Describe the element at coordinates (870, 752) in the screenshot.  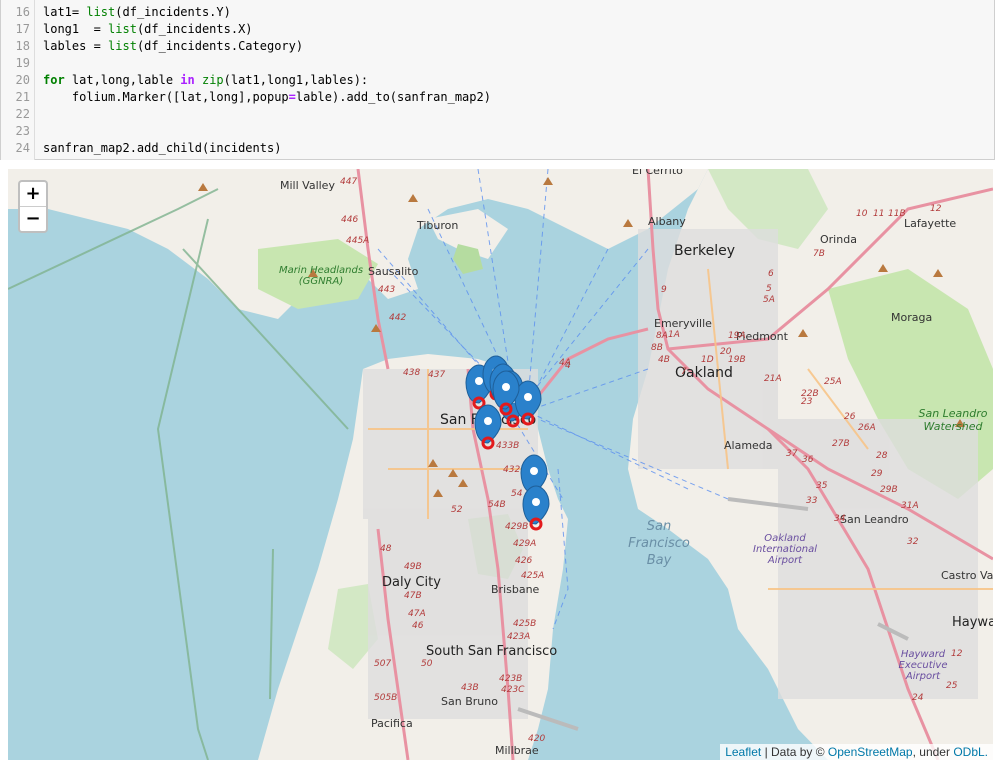
I see `openstreetmap-link: OpenStreetMap` at that location.